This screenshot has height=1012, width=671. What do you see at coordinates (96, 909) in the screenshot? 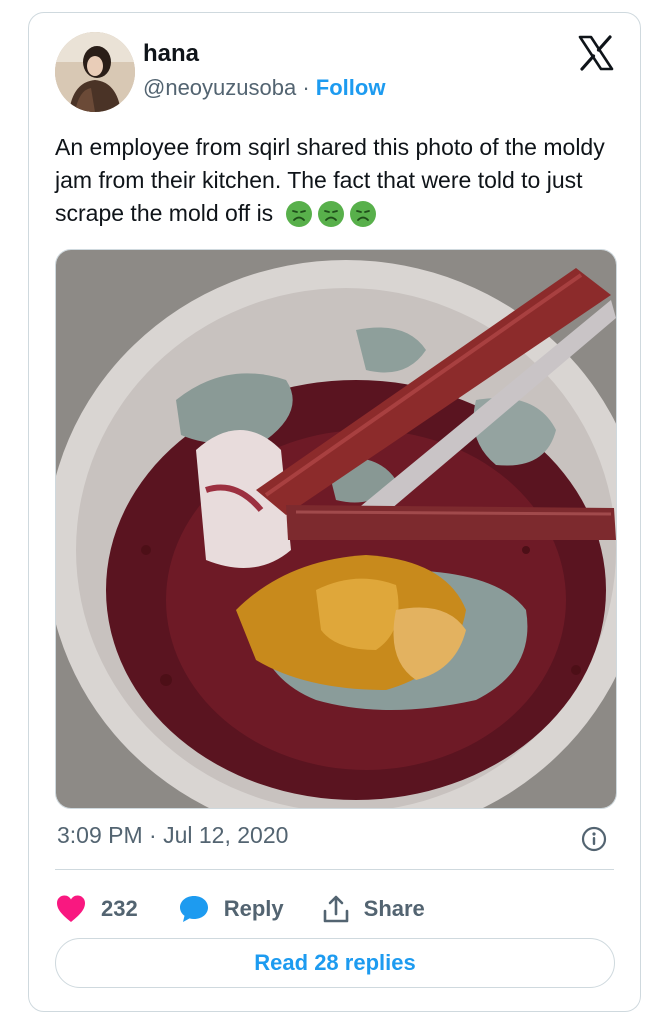
I see `like-button: 232` at bounding box center [96, 909].